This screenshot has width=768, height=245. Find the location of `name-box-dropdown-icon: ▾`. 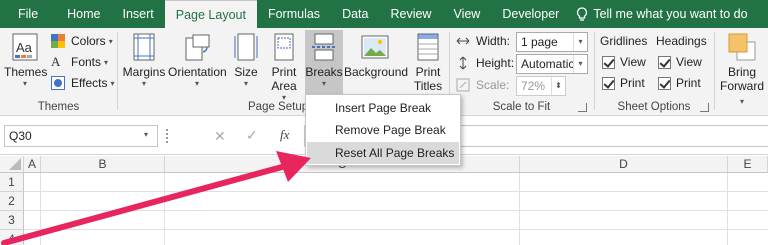

name-box-dropdown-icon: ▾ is located at coordinates (146, 134).